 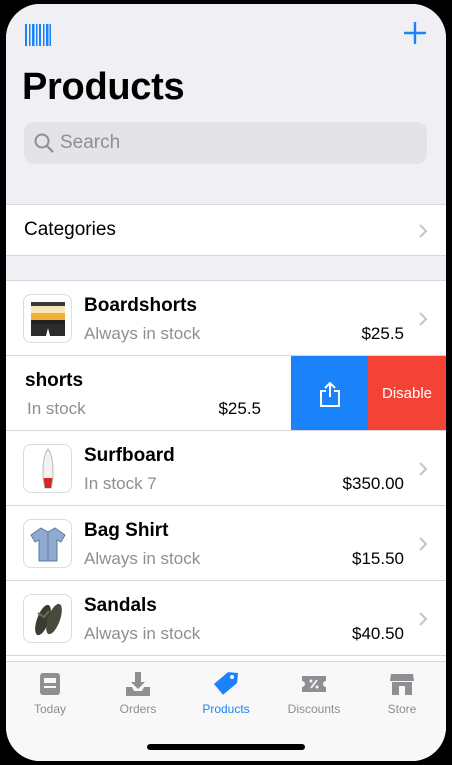 I want to click on barcode-scanner-icon, so click(x=38, y=35).